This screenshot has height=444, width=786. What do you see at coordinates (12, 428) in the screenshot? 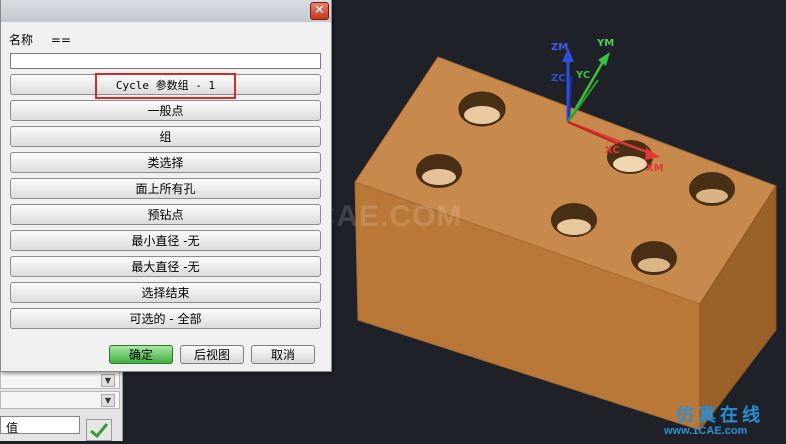
I see `value-label: 值` at bounding box center [12, 428].